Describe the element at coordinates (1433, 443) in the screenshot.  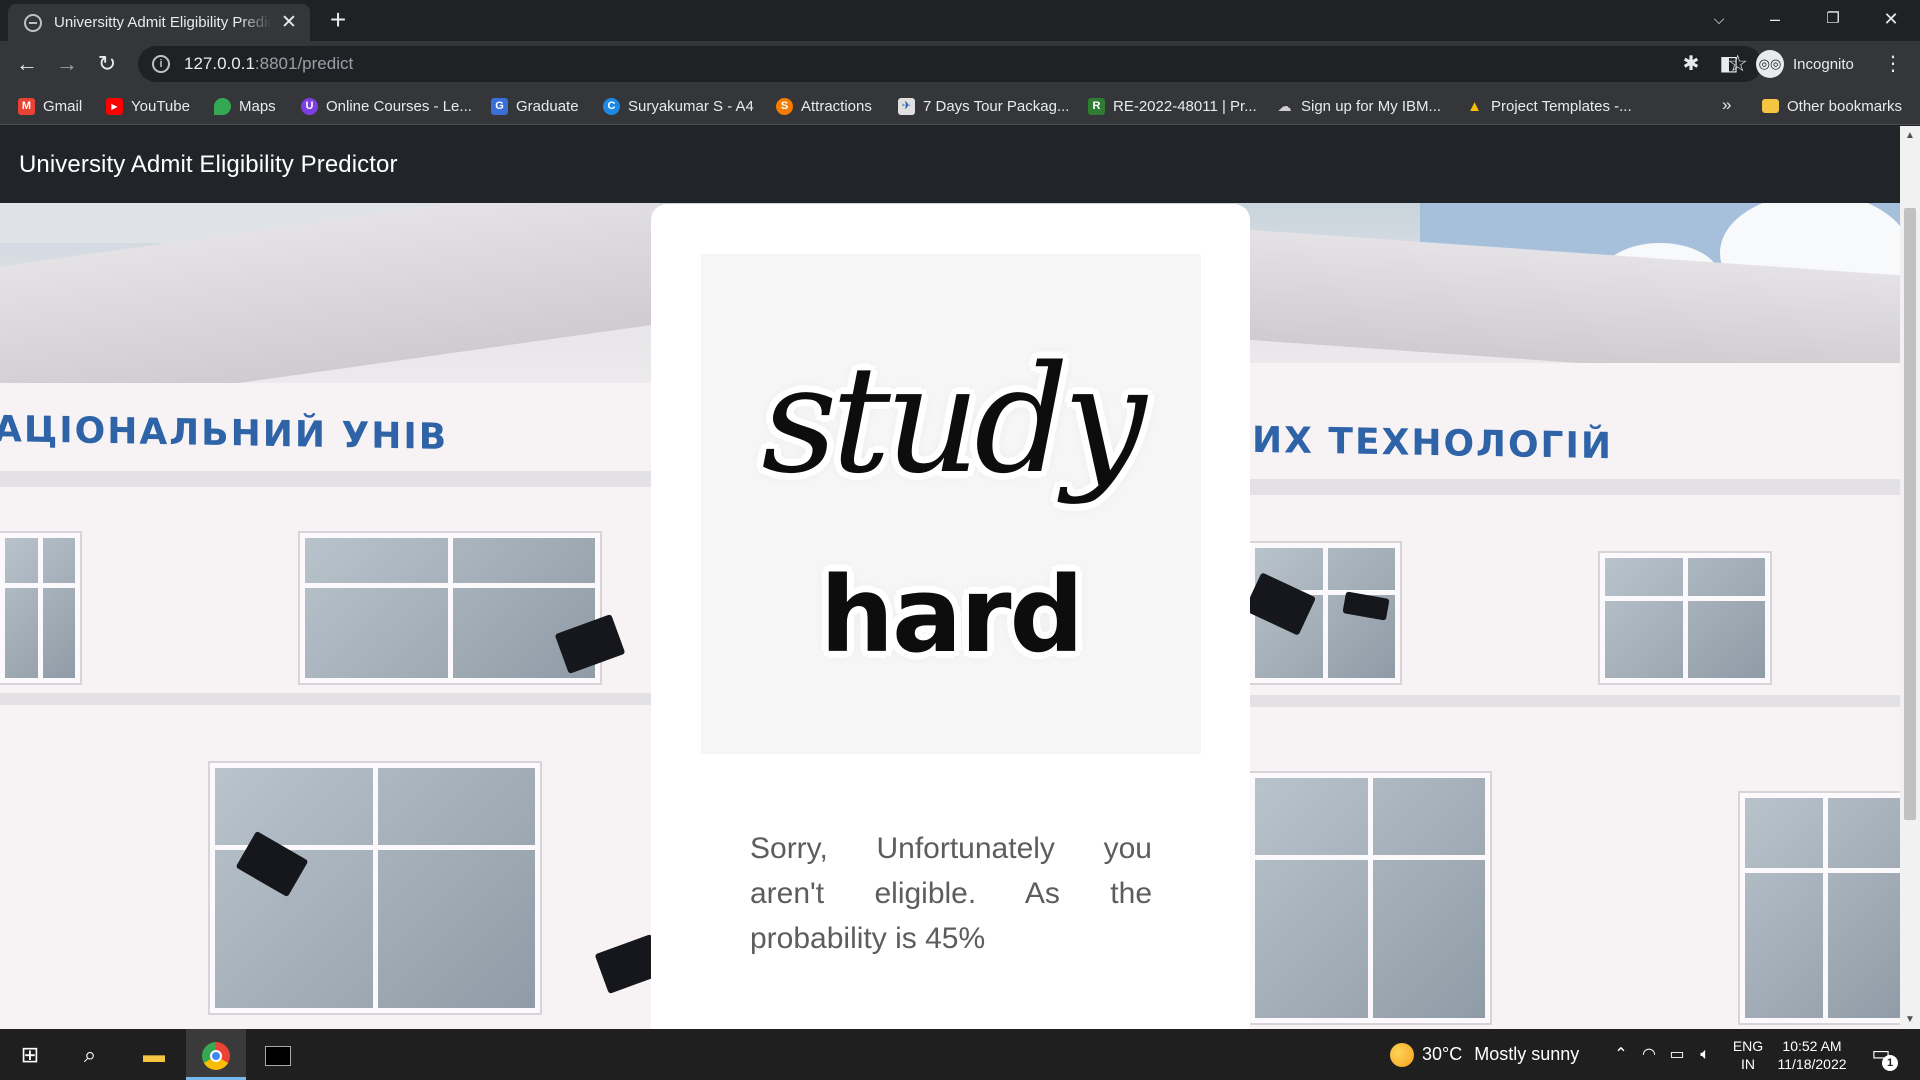
I see `building-sign: ИХ ТЕХНОЛОГІЙ` at that location.